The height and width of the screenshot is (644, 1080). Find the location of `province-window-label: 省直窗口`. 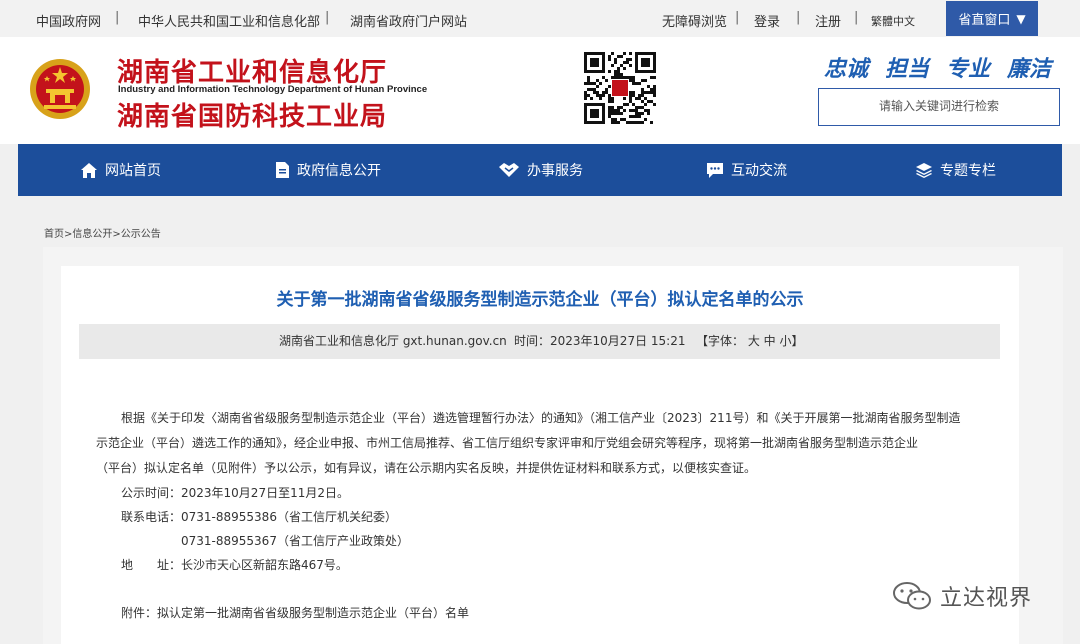

province-window-label: 省直窗口 is located at coordinates (984, 20).